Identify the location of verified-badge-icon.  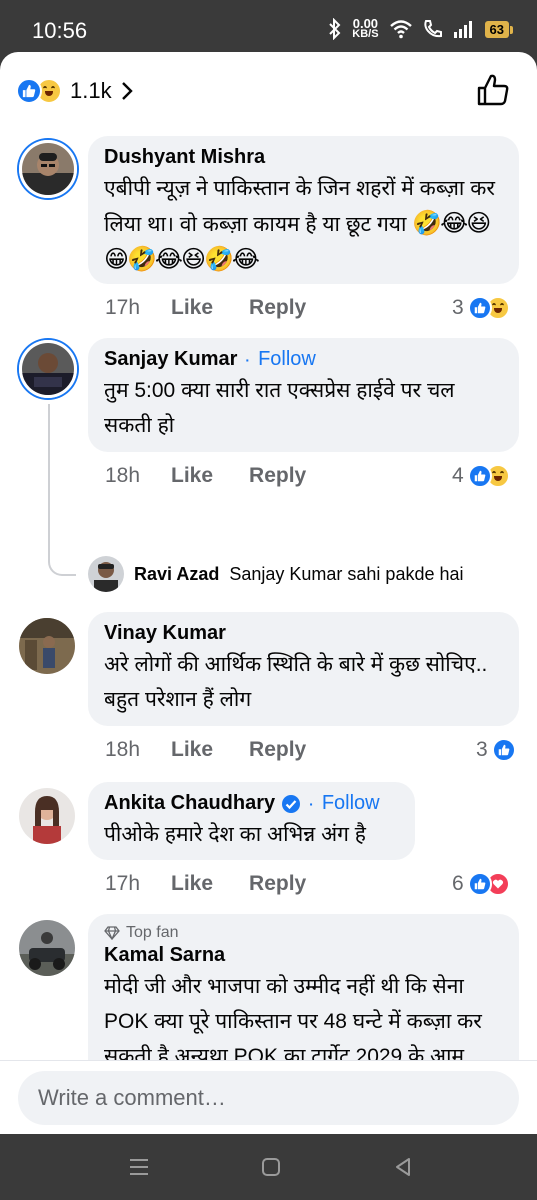
(291, 803).